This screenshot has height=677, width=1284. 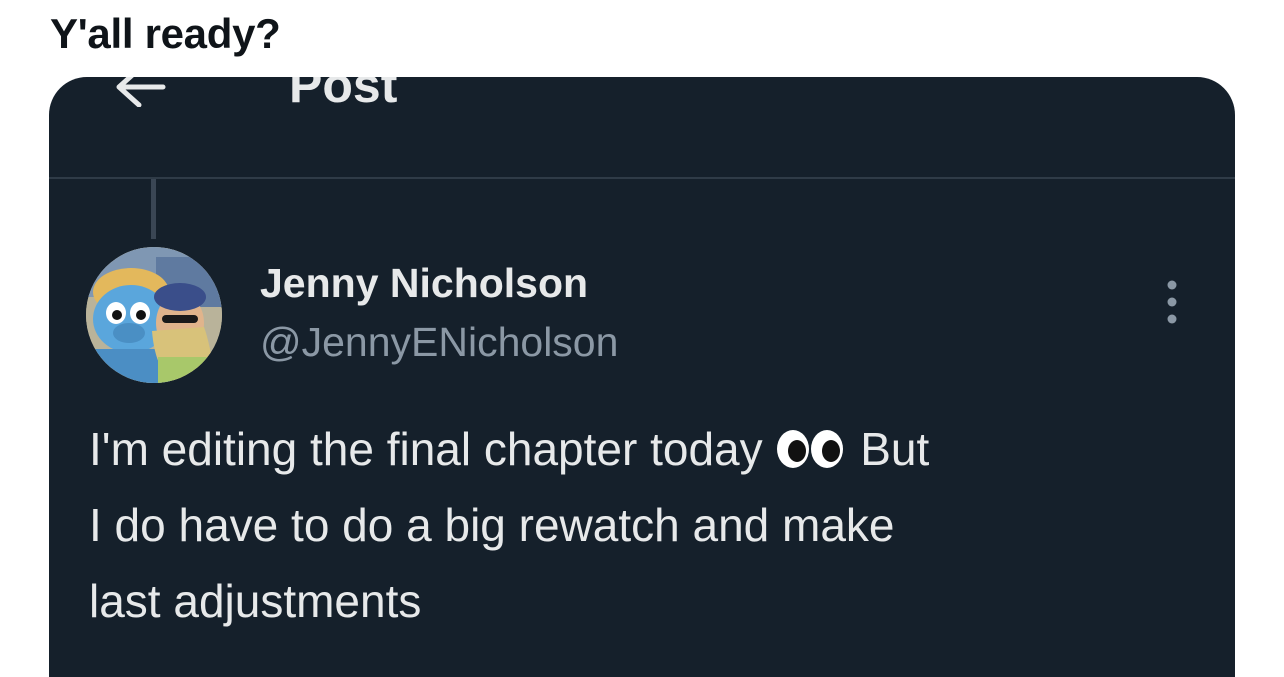 I want to click on post-text-line-1-end: But, so click(x=895, y=449).